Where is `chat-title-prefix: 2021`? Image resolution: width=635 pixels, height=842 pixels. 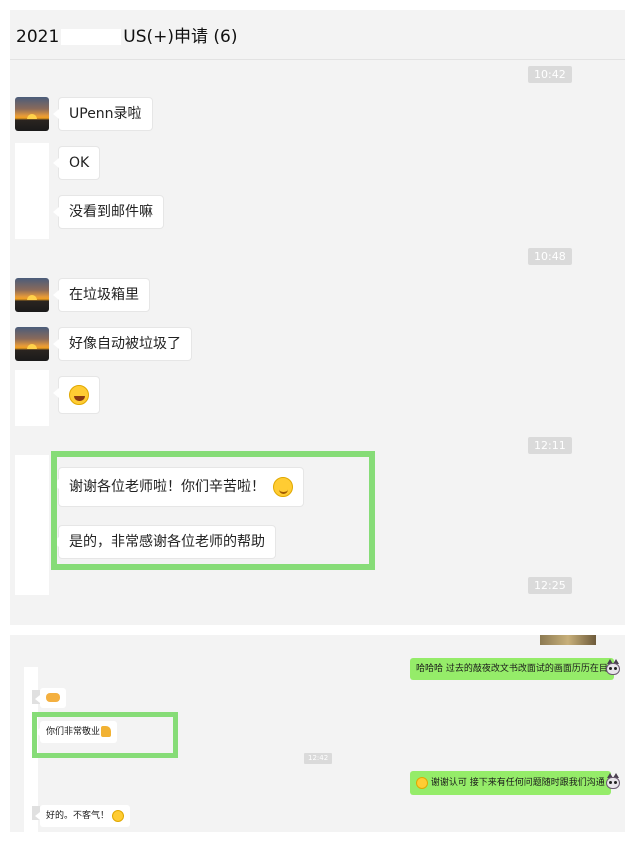
chat-title-prefix: 2021 is located at coordinates (38, 37).